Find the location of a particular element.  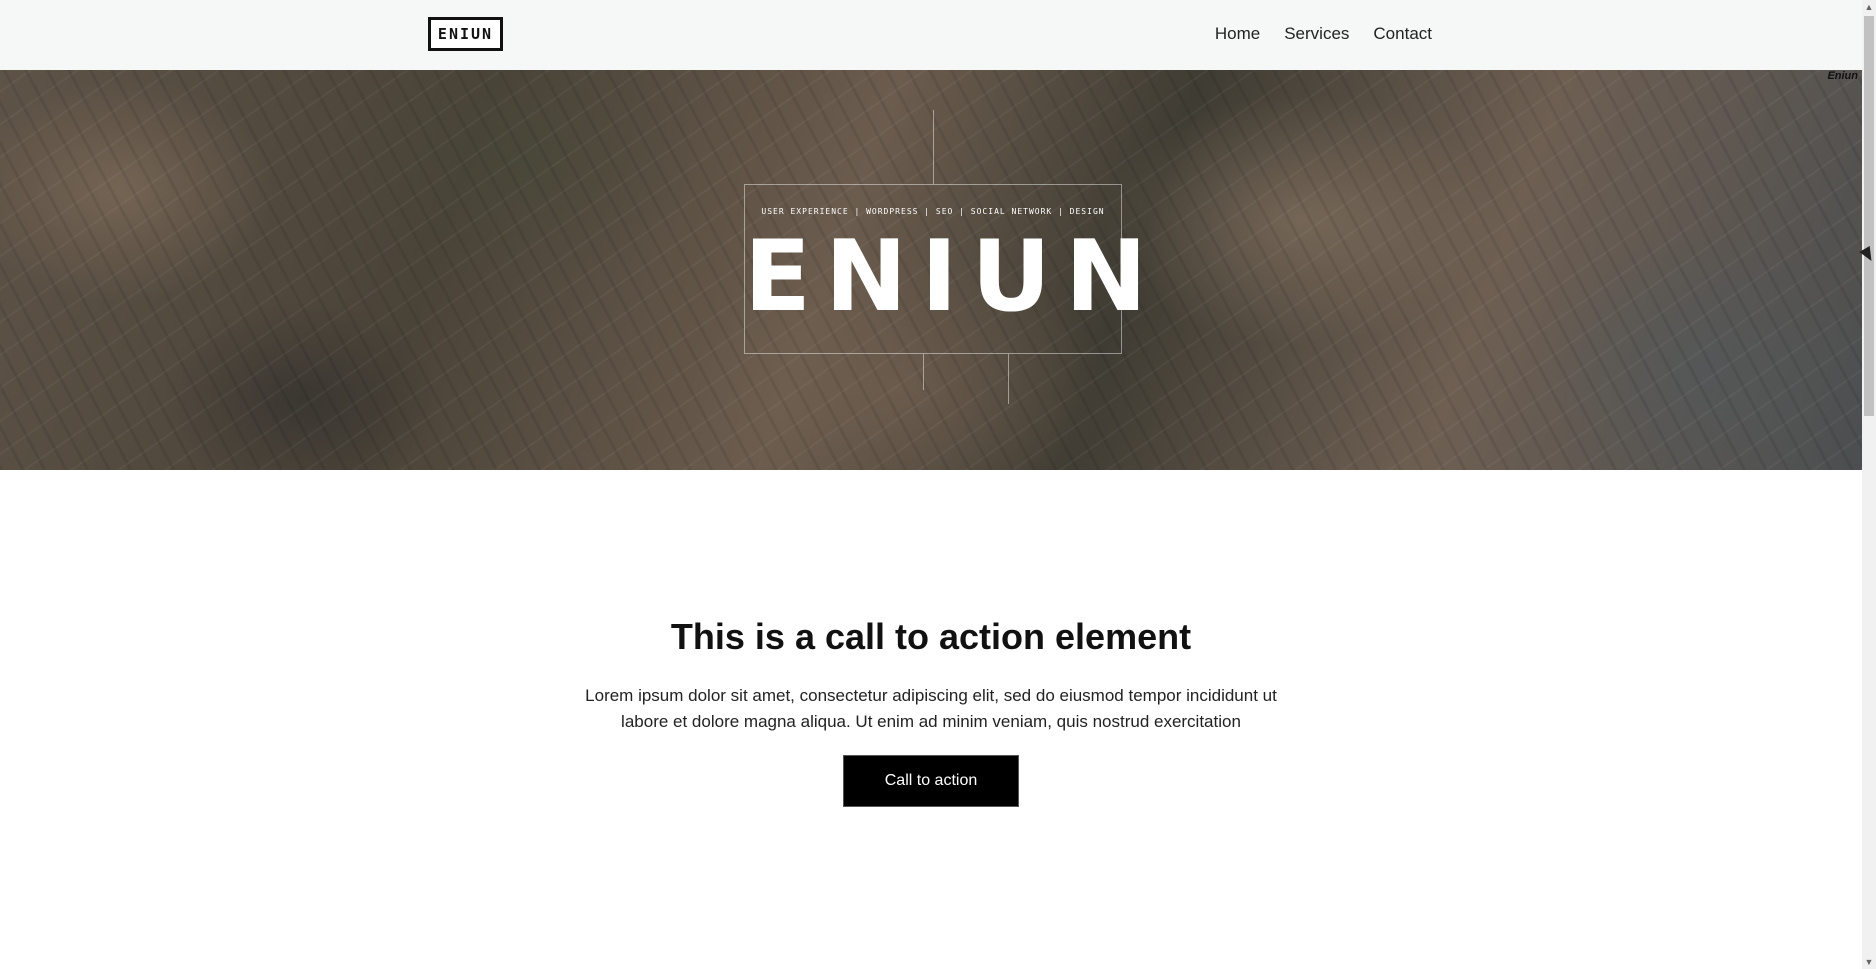

scroll-up-arrow-icon: ▲ is located at coordinates (1869, 7).